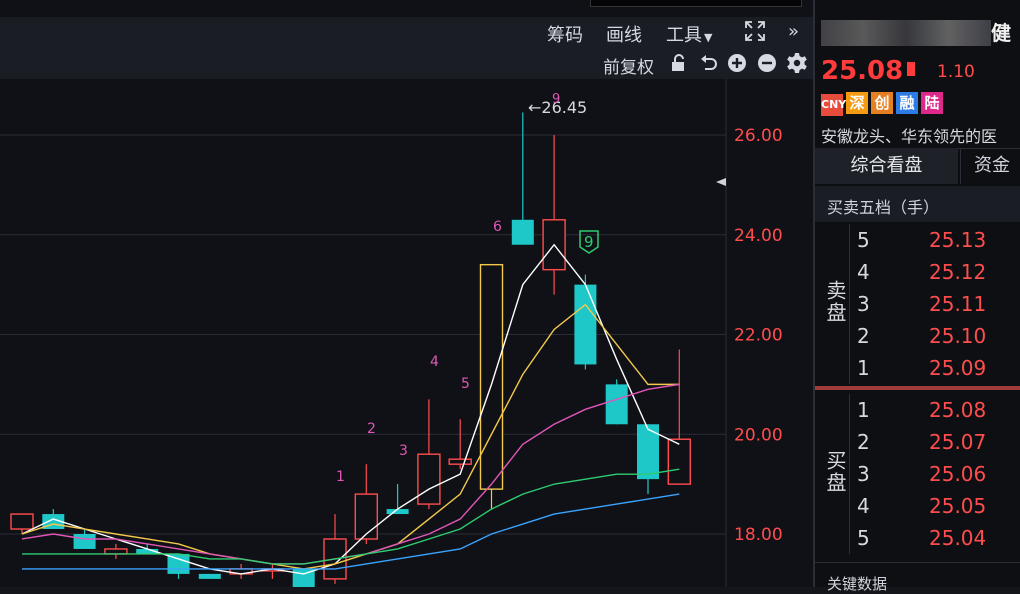  Describe the element at coordinates (917, 336) in the screenshot. I see `orderbook-row: 2 25.10` at that location.